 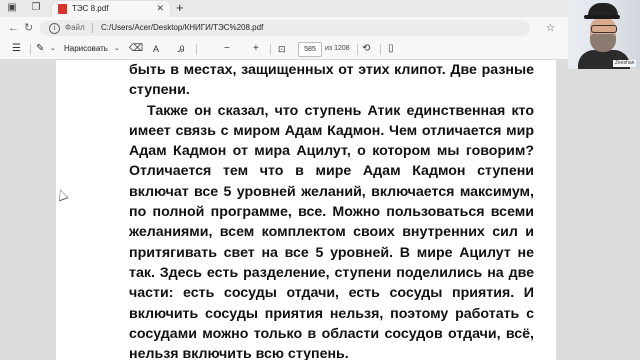 I want to click on close-tab-icon: ✕, so click(x=160, y=8).